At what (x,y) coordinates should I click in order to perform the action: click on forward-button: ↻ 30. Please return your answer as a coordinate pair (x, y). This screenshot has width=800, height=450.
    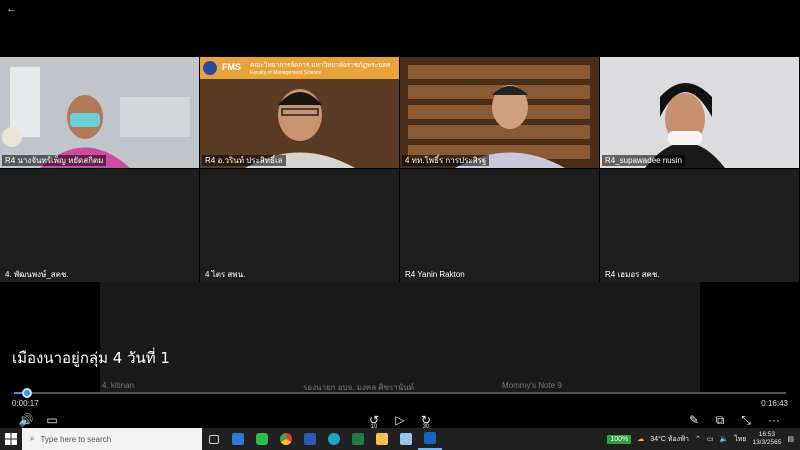
    Looking at the image, I should click on (426, 421).